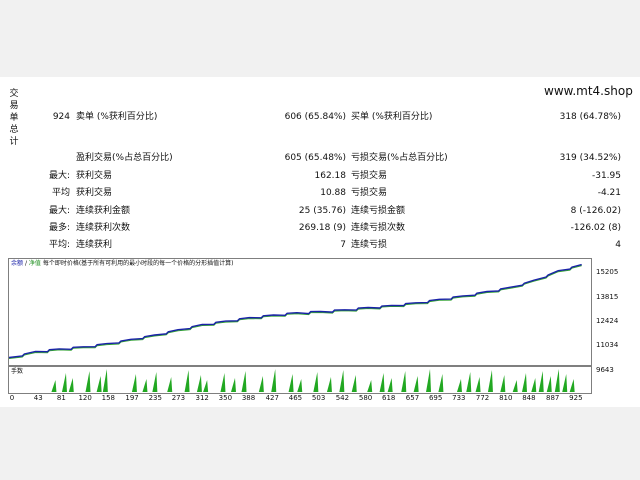 The height and width of the screenshot is (480, 640). What do you see at coordinates (595, 228) in the screenshot?
I see `cons-loss-count-value: -126.02 (8)` at bounding box center [595, 228].